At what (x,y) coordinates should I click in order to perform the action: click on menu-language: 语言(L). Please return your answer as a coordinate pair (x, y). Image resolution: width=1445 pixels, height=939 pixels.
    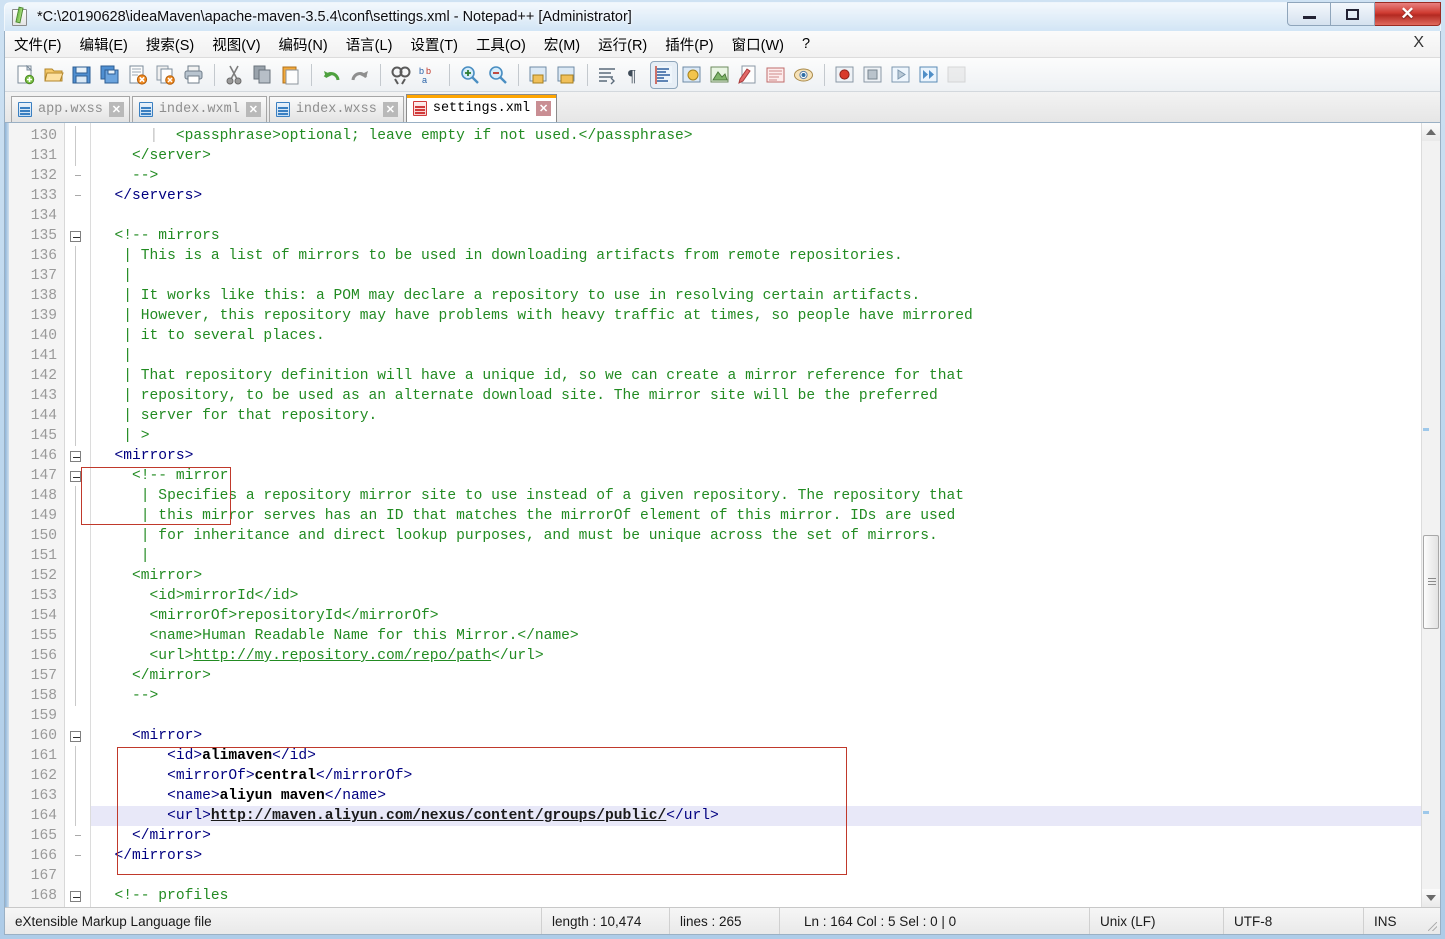
    Looking at the image, I should click on (369, 44).